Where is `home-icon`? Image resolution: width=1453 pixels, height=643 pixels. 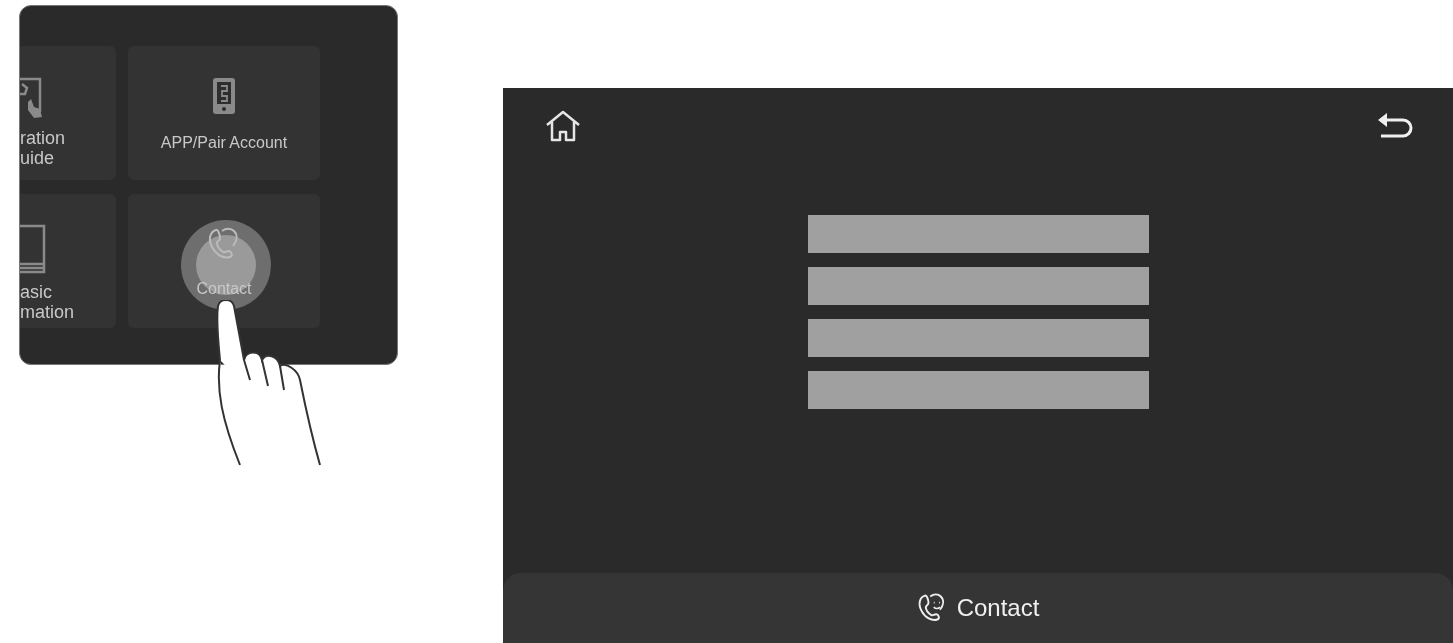
home-icon is located at coordinates (563, 126).